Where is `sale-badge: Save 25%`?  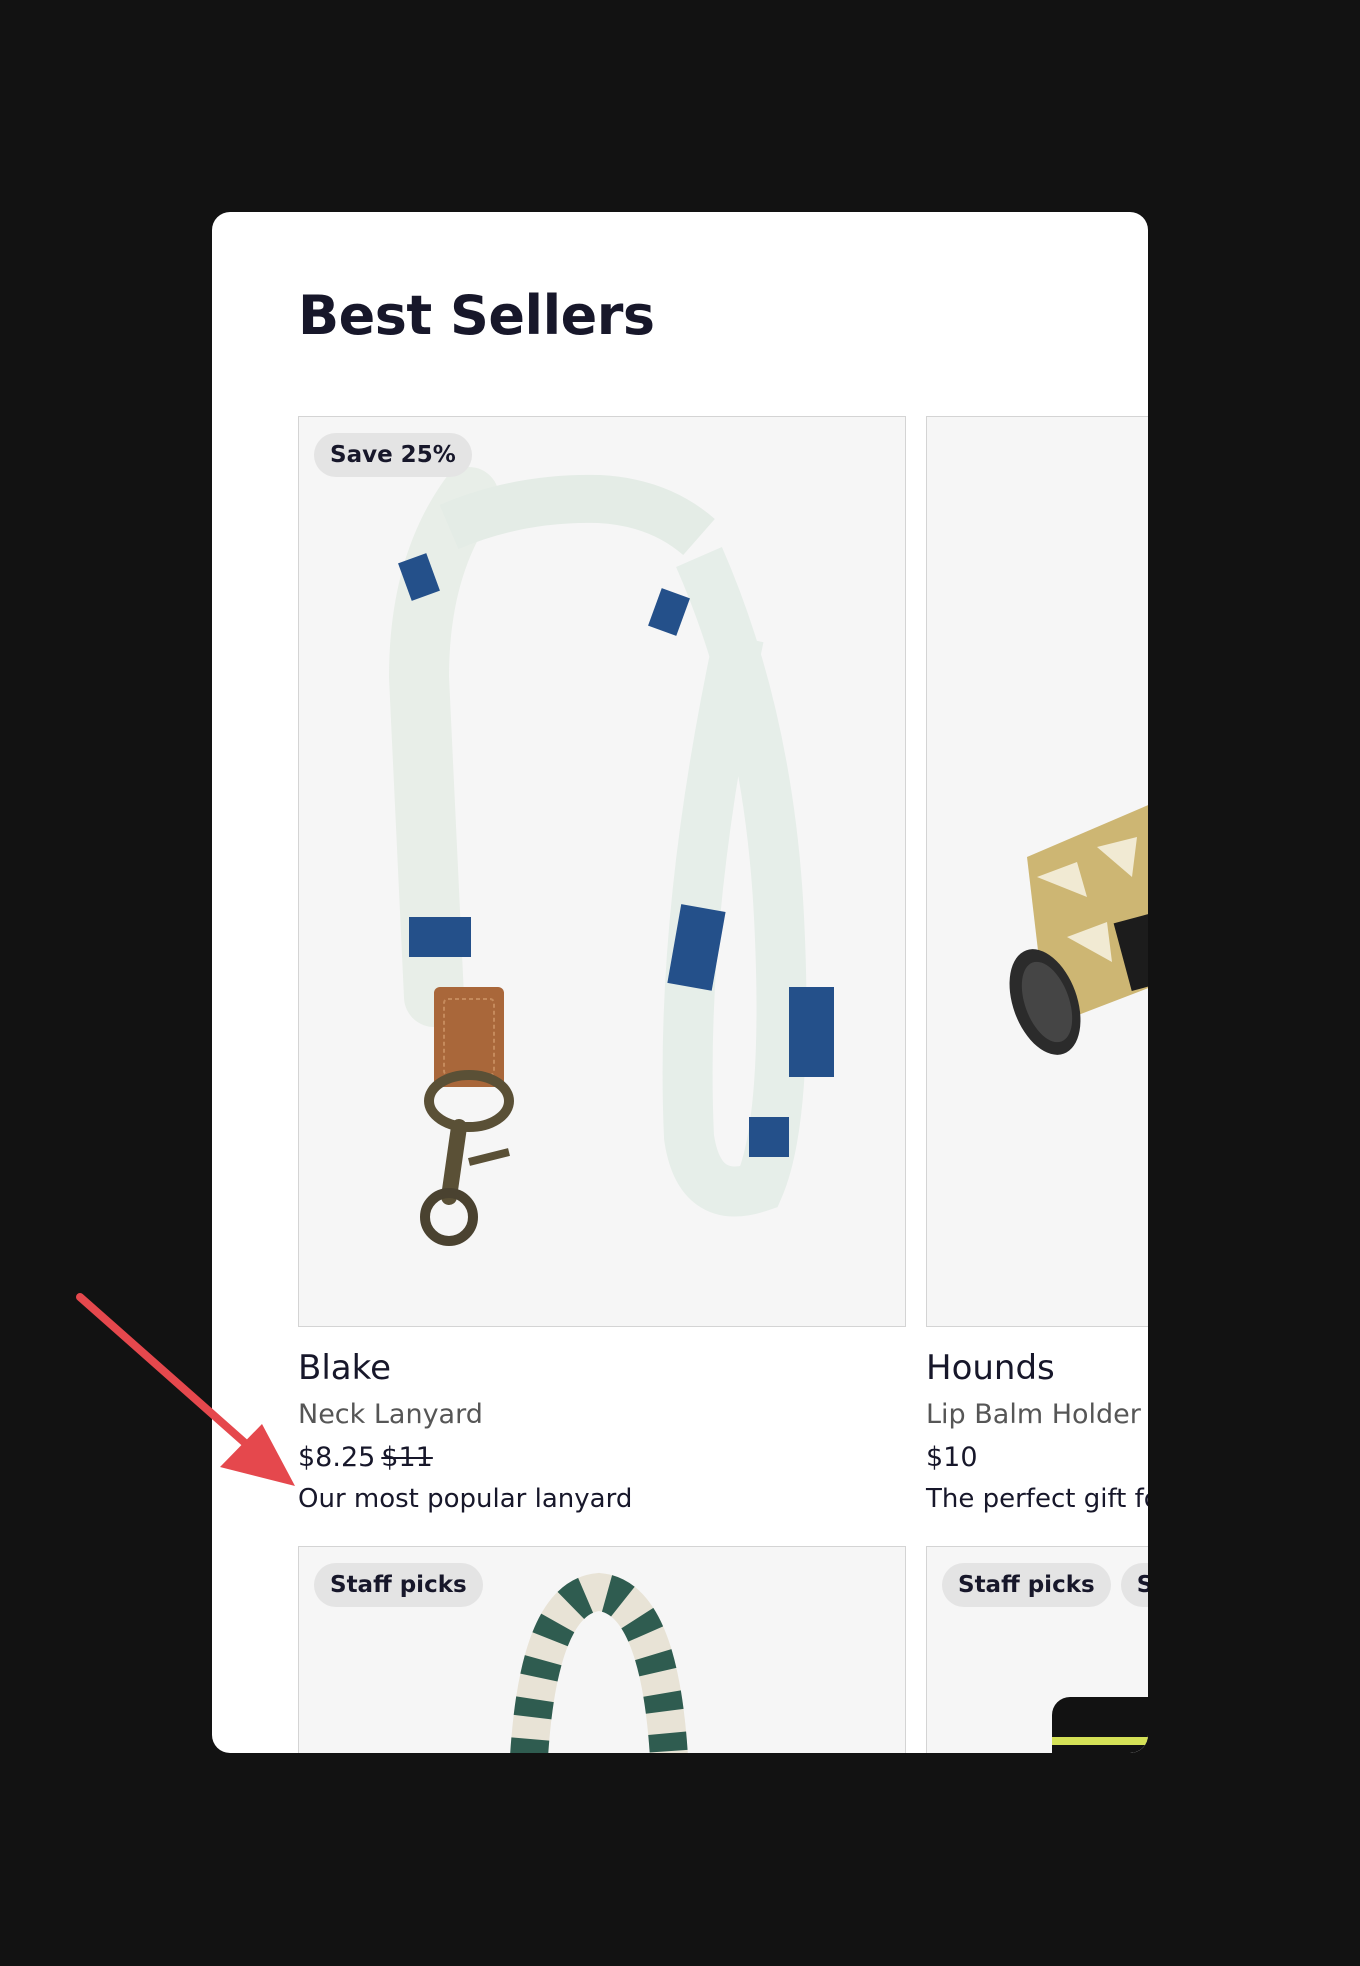
sale-badge: Save 25% is located at coordinates (393, 455).